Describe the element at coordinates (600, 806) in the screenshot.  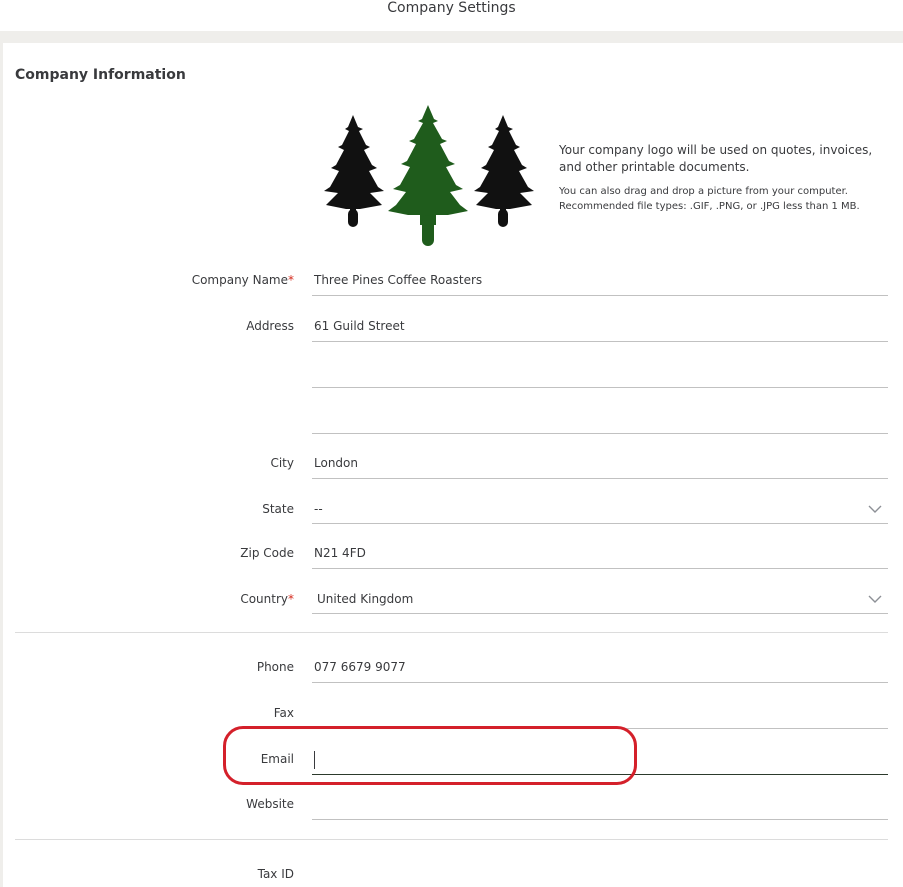
I see `website-field` at that location.